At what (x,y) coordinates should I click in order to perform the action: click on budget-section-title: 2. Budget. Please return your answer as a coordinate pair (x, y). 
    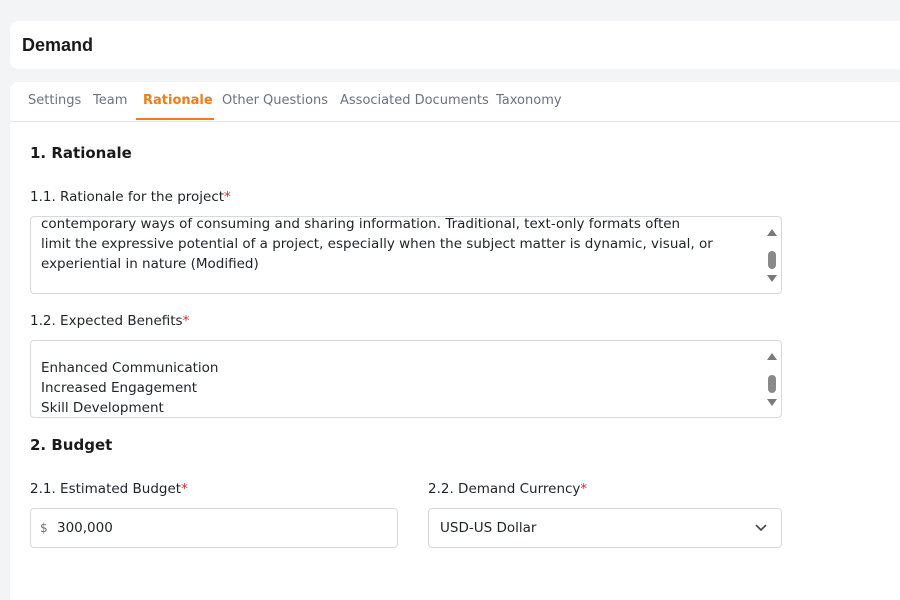
    Looking at the image, I should click on (71, 445).